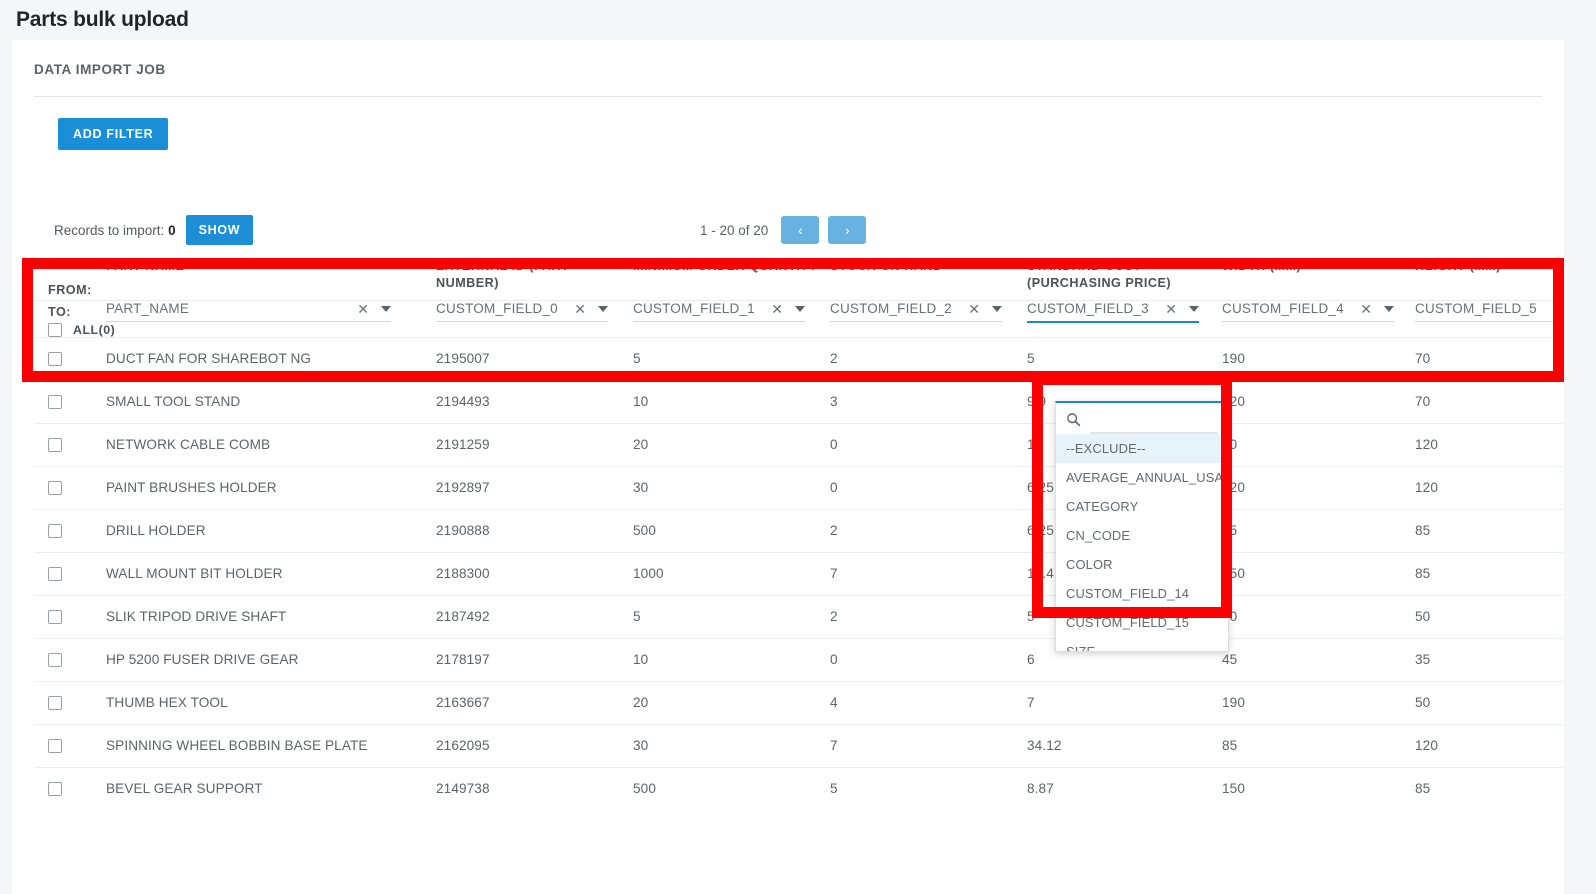 Image resolution: width=1596 pixels, height=894 pixels. Describe the element at coordinates (1318, 530) in the screenshot. I see `row-width: 35` at that location.